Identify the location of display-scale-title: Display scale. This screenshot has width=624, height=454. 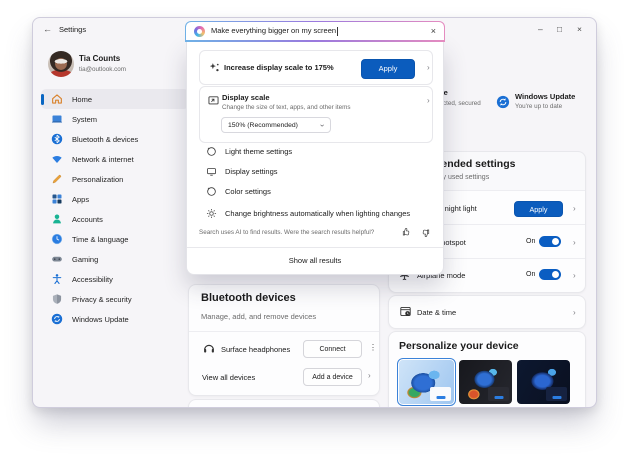
(246, 97).